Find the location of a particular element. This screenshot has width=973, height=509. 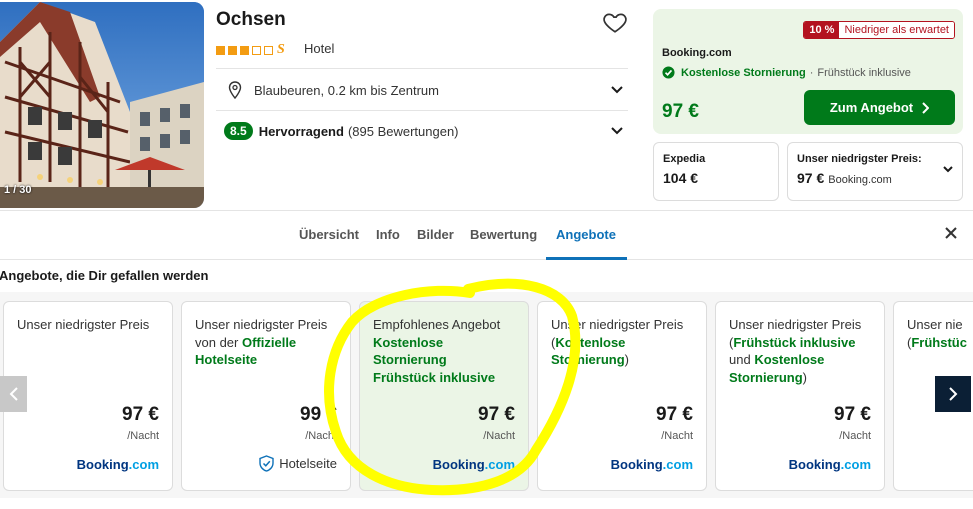

arrow-left-icon is located at coordinates (13, 394).